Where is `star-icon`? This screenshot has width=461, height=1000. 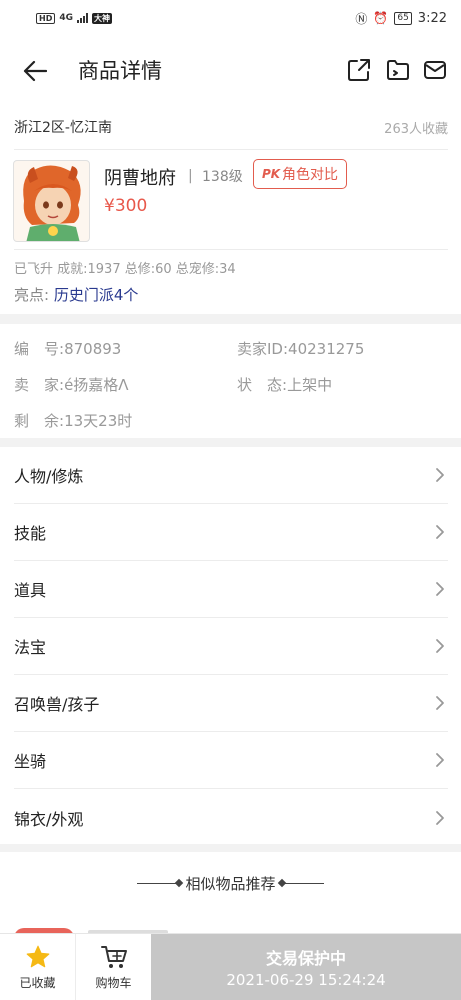 star-icon is located at coordinates (37, 956).